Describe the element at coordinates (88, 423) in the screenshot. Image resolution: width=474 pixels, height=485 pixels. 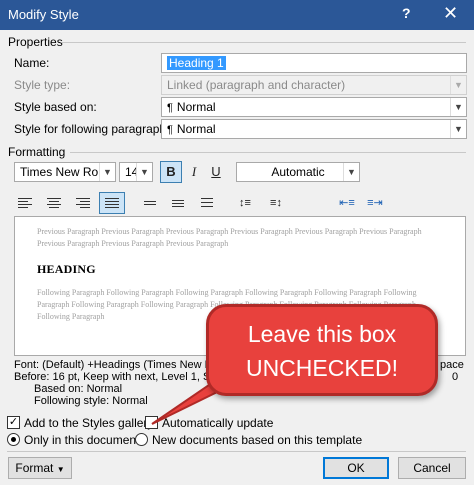
I see `add-to-gallery-label: Add to the Styles gallery` at that location.